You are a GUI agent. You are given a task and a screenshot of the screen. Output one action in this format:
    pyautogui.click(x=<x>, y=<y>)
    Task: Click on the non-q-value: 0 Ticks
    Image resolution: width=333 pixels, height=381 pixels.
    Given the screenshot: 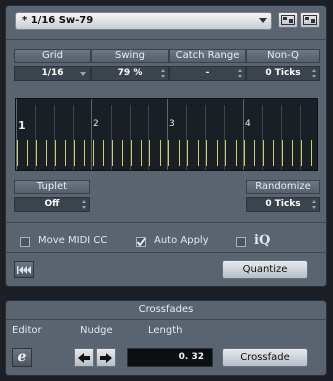 What is the action you would take?
    pyautogui.click(x=283, y=73)
    